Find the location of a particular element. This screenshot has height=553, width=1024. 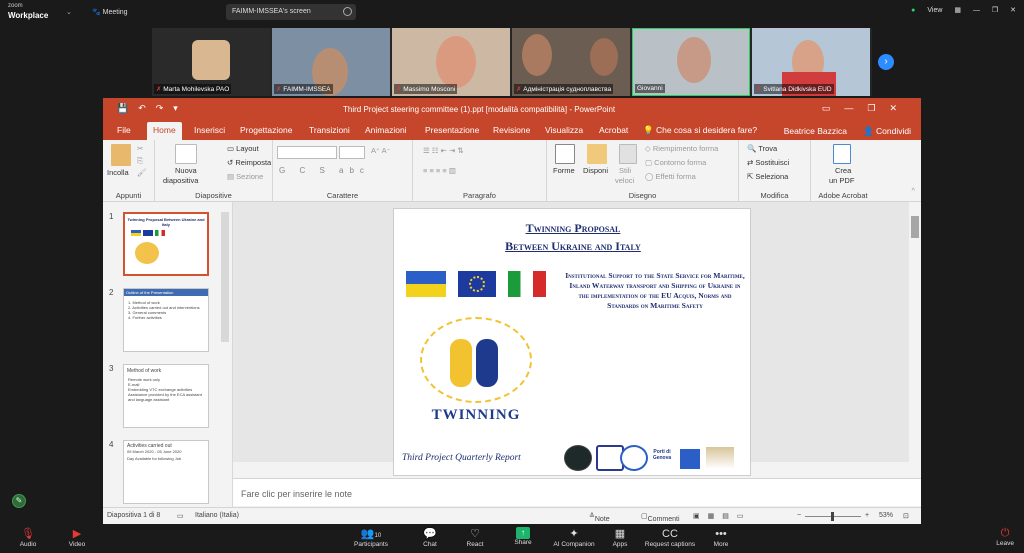

align-buttons: ≡ ≡ ≡ ≡ ▥ is located at coordinates (439, 170).